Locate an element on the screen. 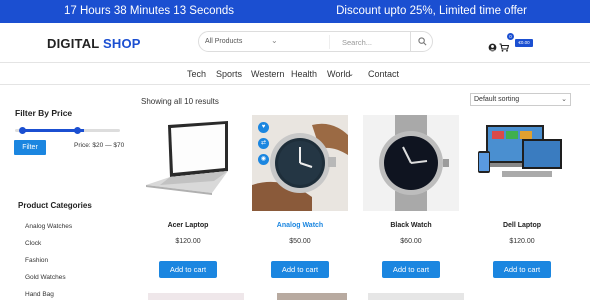 The width and height of the screenshot is (590, 300). cart-count-badge: 0 is located at coordinates (510, 36).